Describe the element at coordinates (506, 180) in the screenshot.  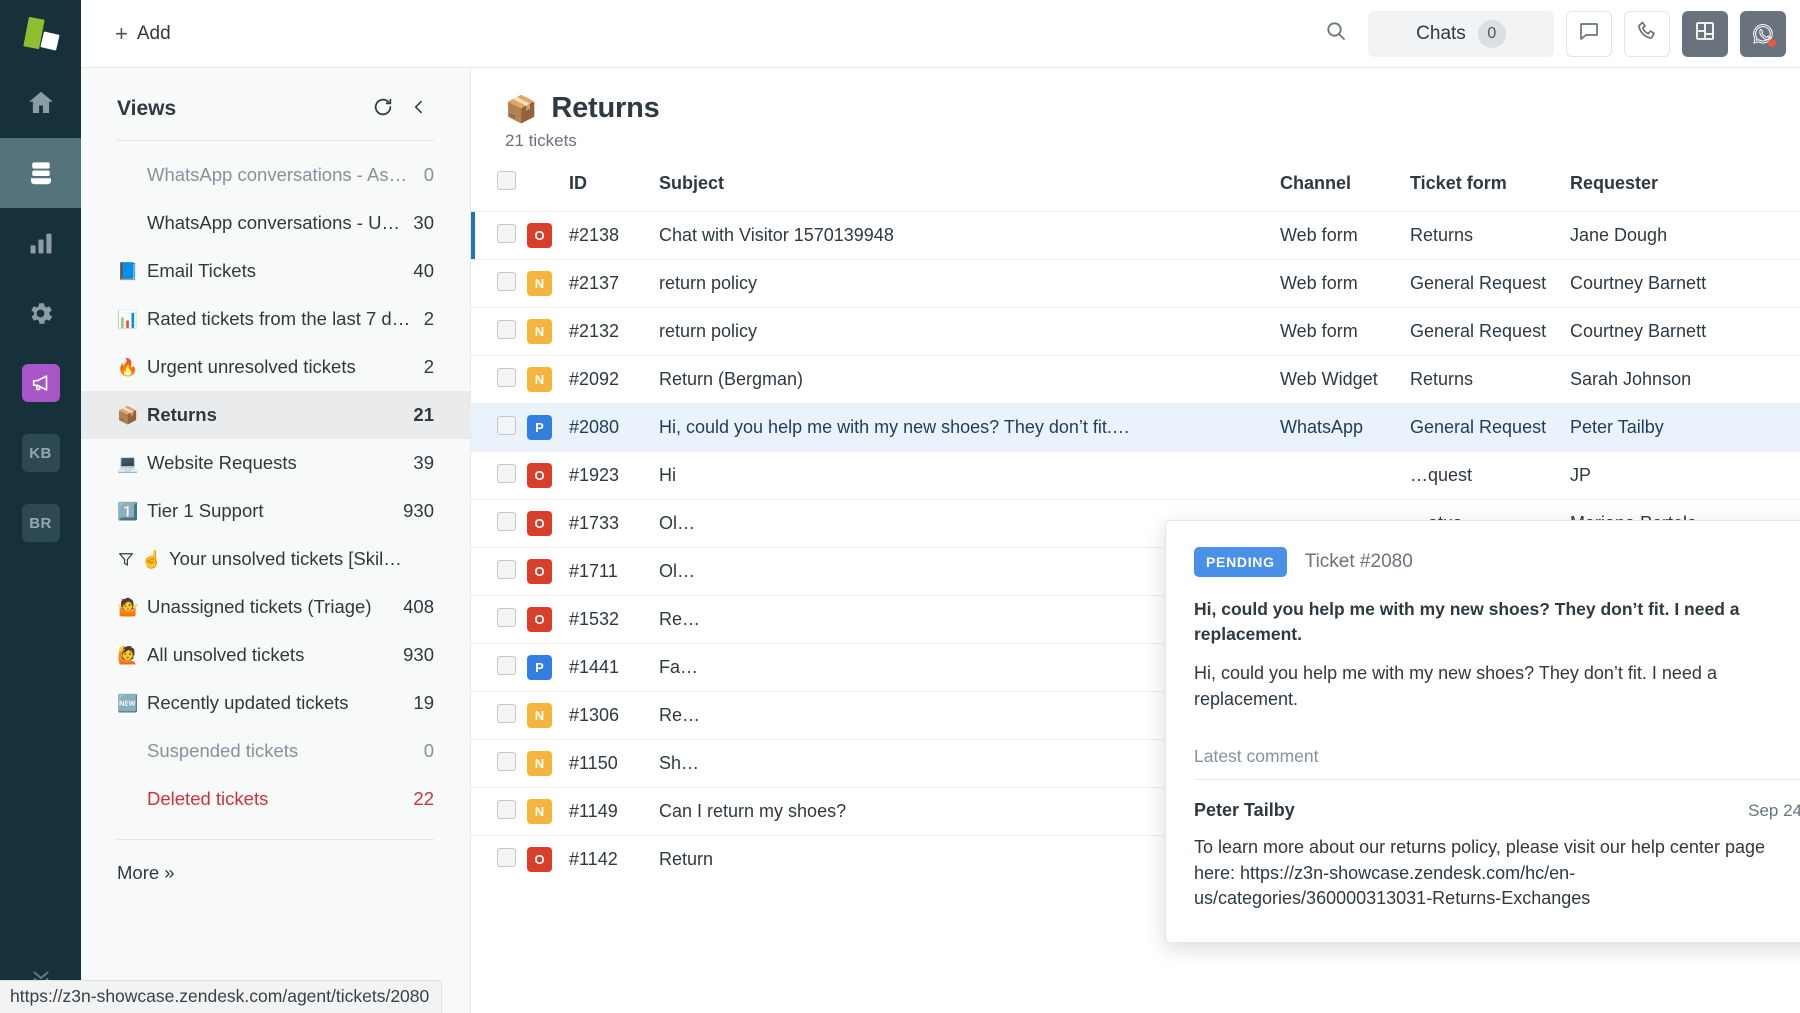
I see `select-all-checkbox` at that location.